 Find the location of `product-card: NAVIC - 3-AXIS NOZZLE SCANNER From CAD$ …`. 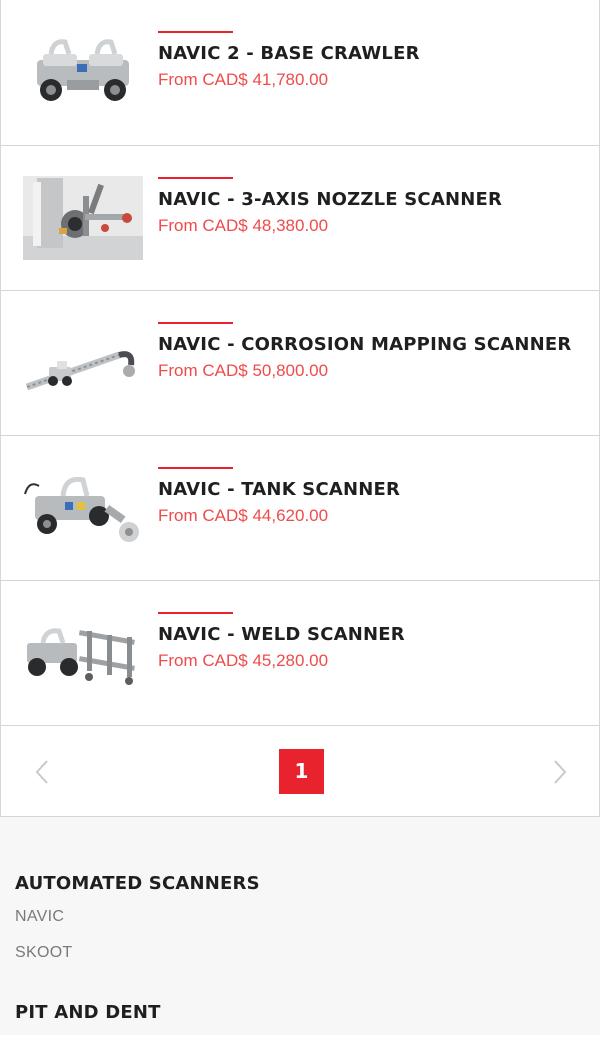

product-card: NAVIC - 3-AXIS NOZZLE SCANNER From CAD$ … is located at coordinates (300, 218).